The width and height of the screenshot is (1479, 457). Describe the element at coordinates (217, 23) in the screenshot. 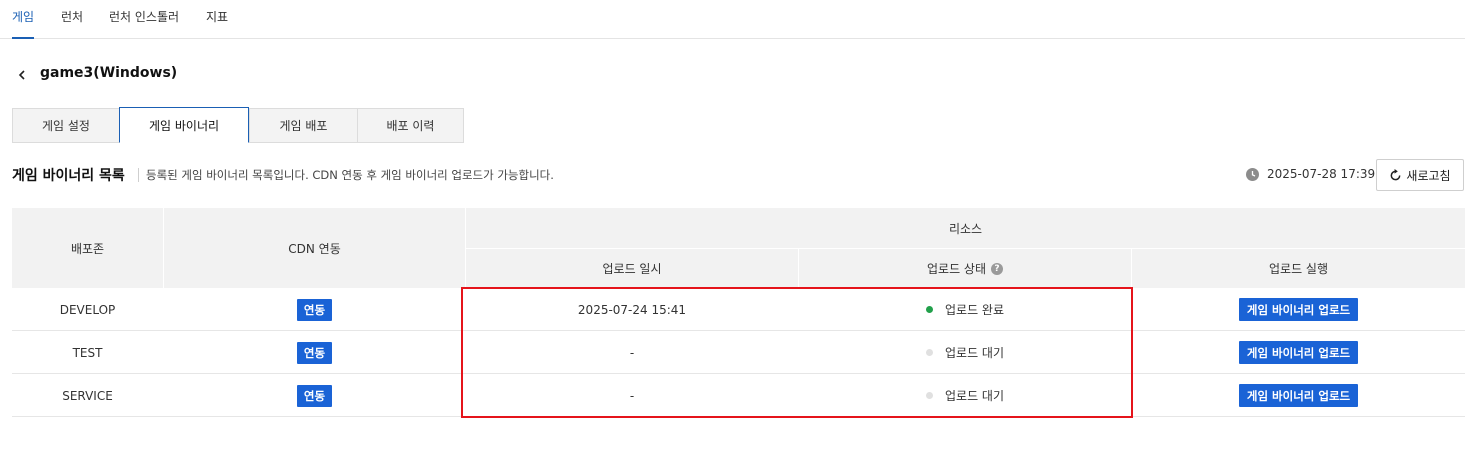

I see `topnav-item-metrics: 지표` at that location.